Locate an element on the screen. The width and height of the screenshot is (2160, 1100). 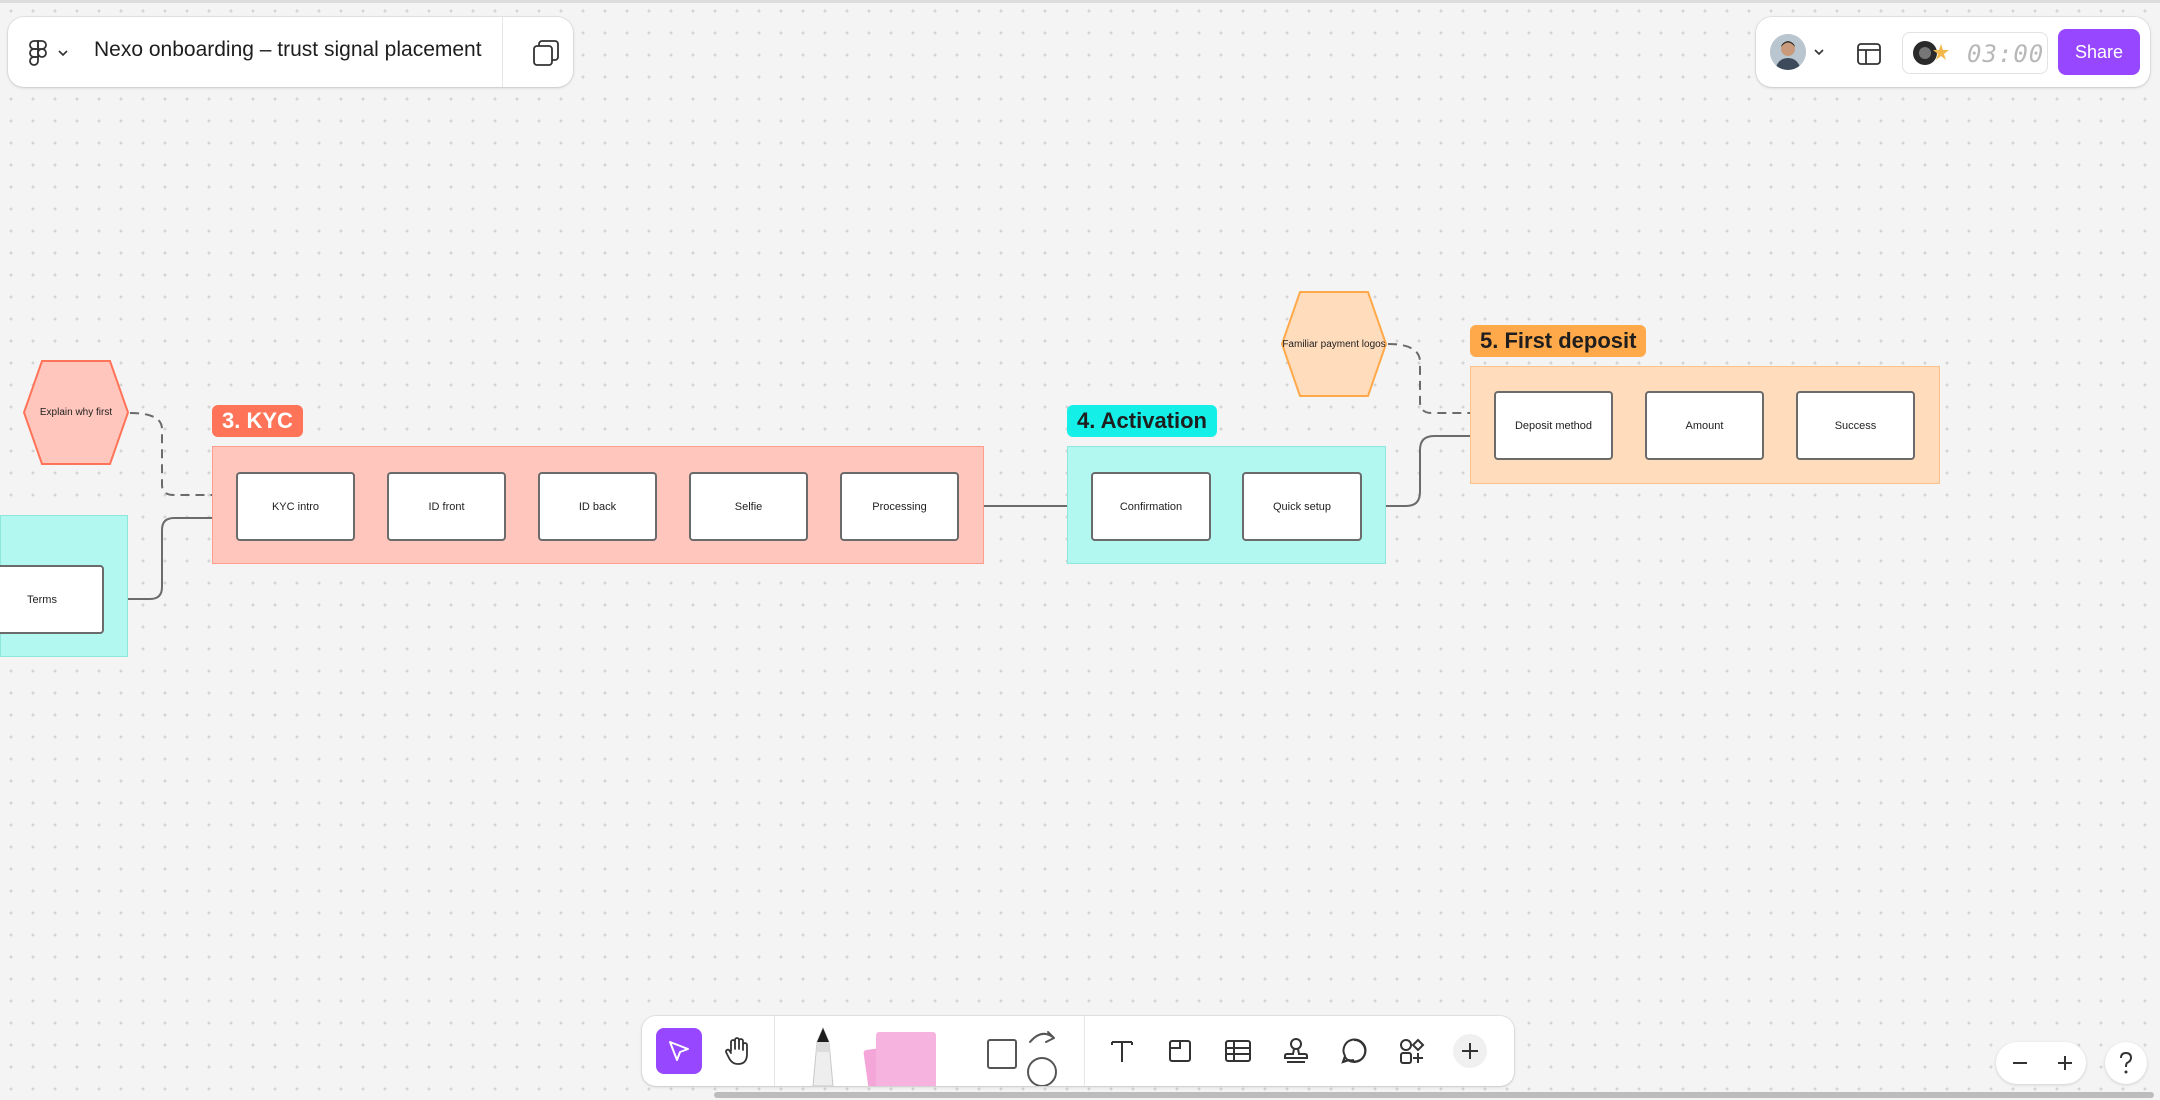
help-button is located at coordinates (2126, 1063).